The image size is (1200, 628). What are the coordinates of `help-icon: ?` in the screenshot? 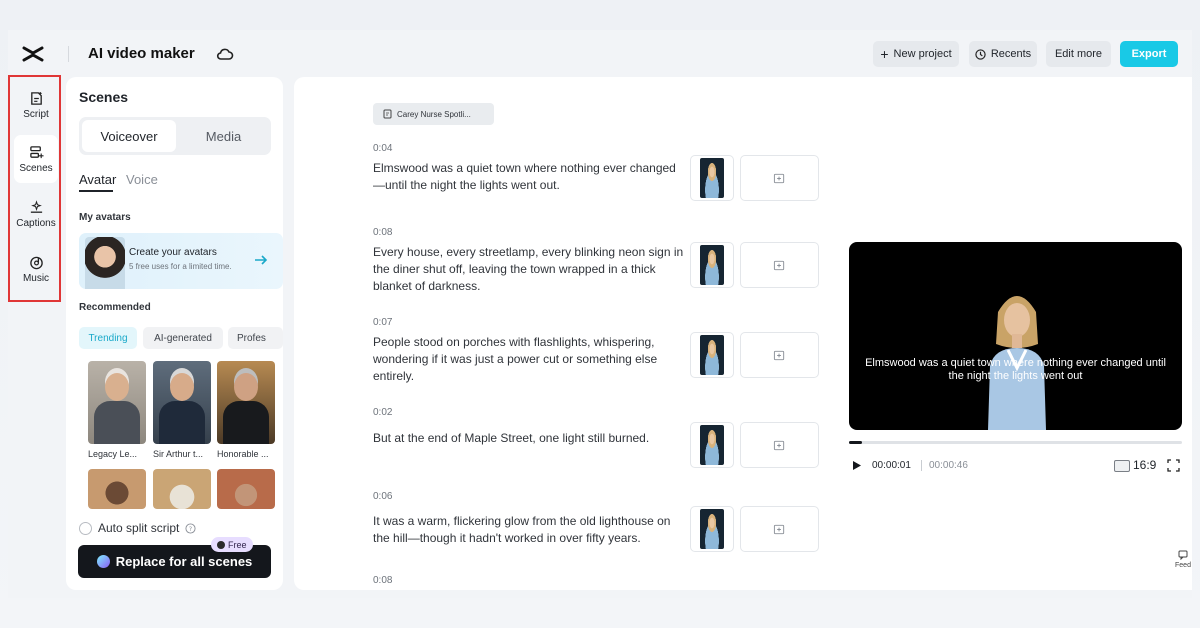 It's located at (190, 528).